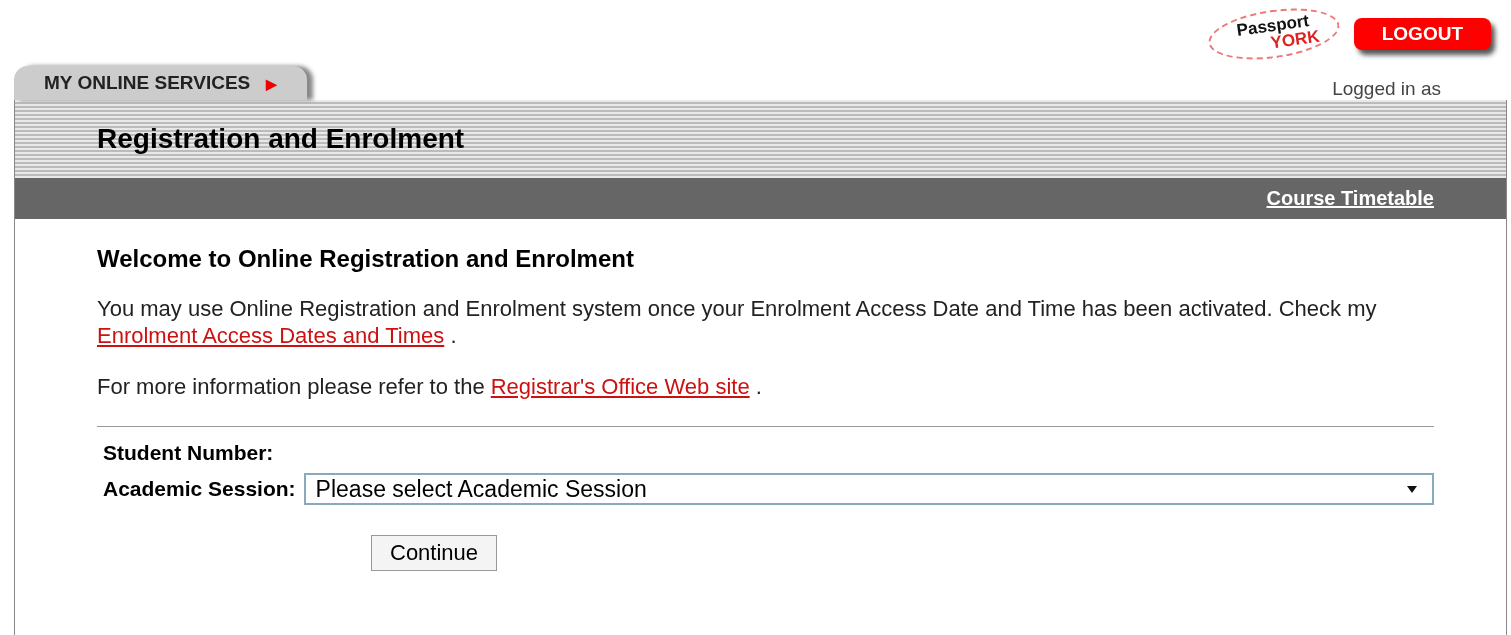 The height and width of the screenshot is (635, 1511). What do you see at coordinates (1386, 89) in the screenshot?
I see `logged-in-text: Logged in as` at bounding box center [1386, 89].